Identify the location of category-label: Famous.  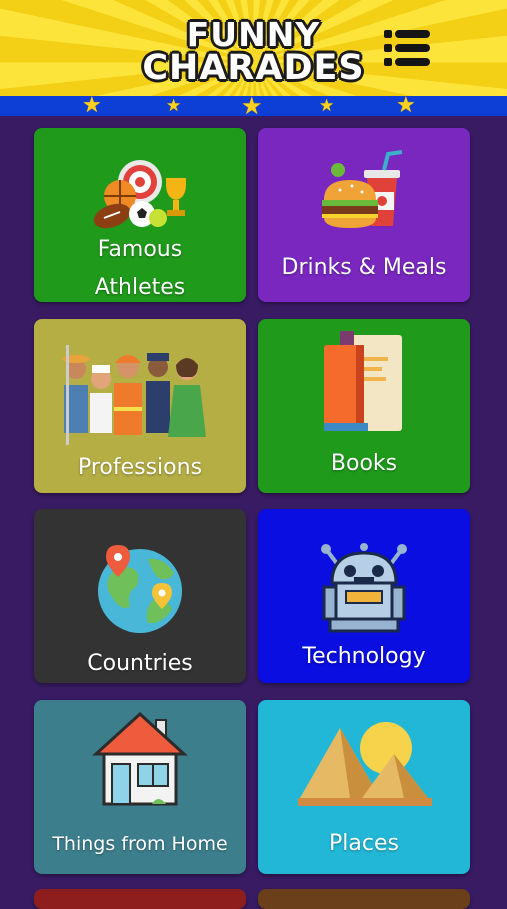
(140, 249).